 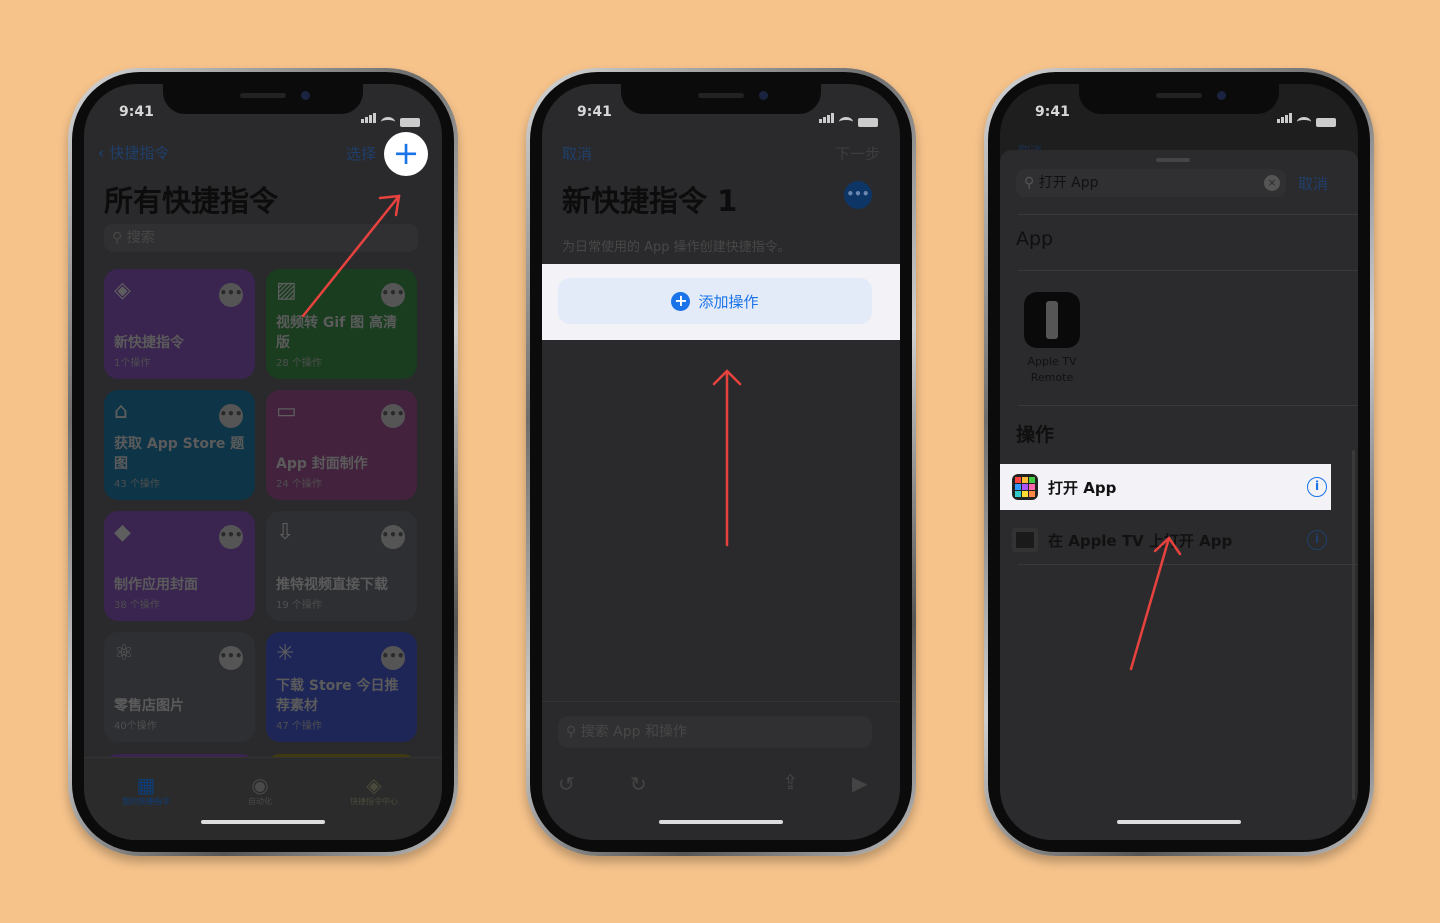 What do you see at coordinates (1155, 603) in the screenshot?
I see `arrow-to-open-app` at bounding box center [1155, 603].